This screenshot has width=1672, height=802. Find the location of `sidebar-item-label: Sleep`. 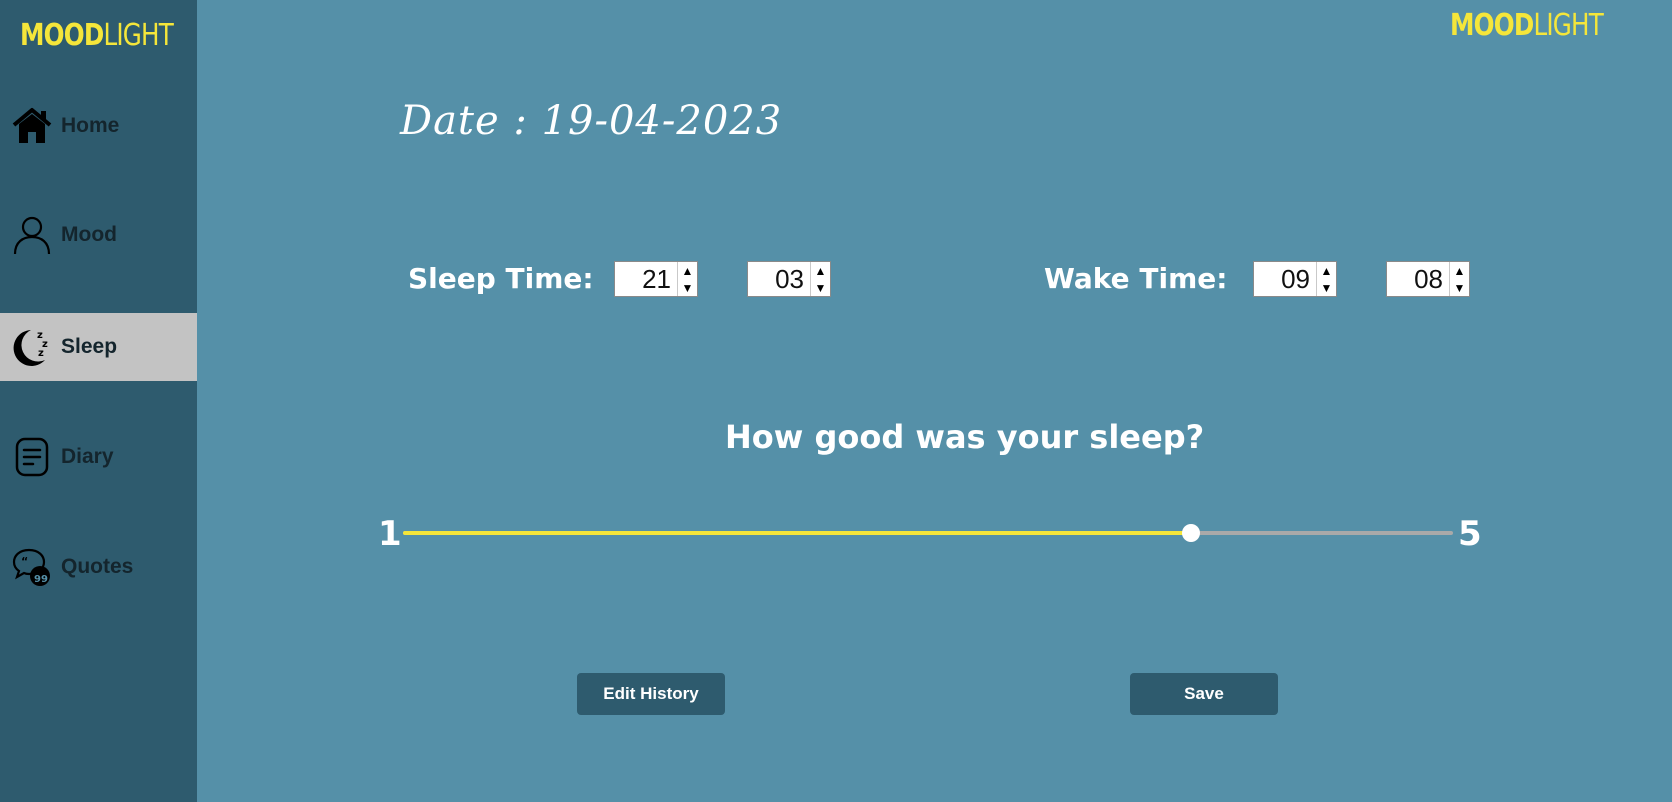

sidebar-item-label: Sleep is located at coordinates (89, 346).